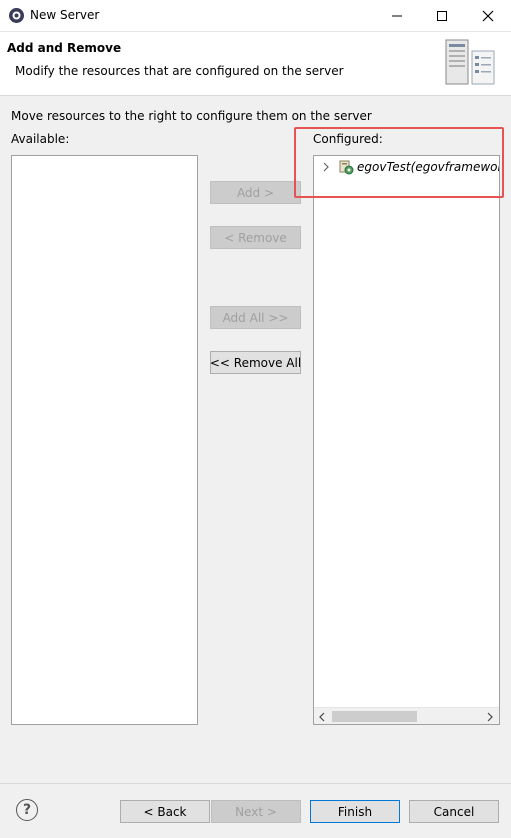 This screenshot has height=838, width=511. What do you see at coordinates (64, 48) in the screenshot?
I see `page-title: Add and Remove` at bounding box center [64, 48].